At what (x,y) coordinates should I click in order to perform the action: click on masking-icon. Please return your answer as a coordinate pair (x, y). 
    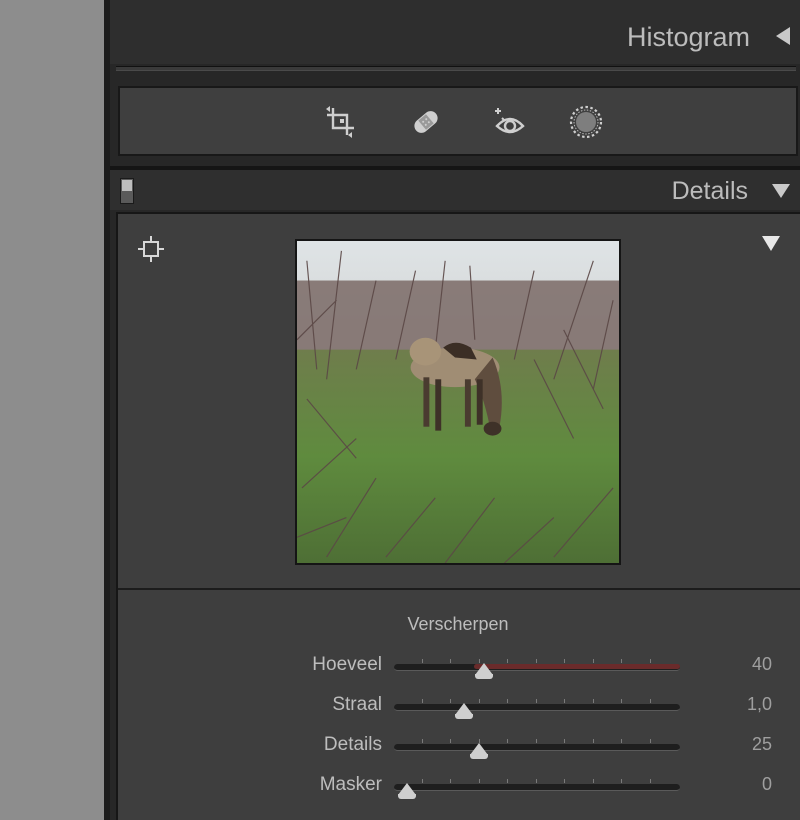
    Looking at the image, I should click on (586, 122).